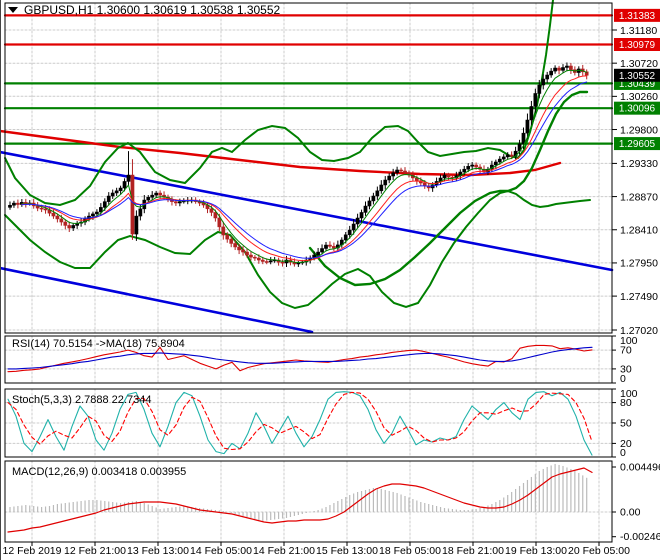 This screenshot has width=660, height=560. Describe the element at coordinates (158, 551) in the screenshot. I see `time-tick: 13 Feb 13:00` at that location.